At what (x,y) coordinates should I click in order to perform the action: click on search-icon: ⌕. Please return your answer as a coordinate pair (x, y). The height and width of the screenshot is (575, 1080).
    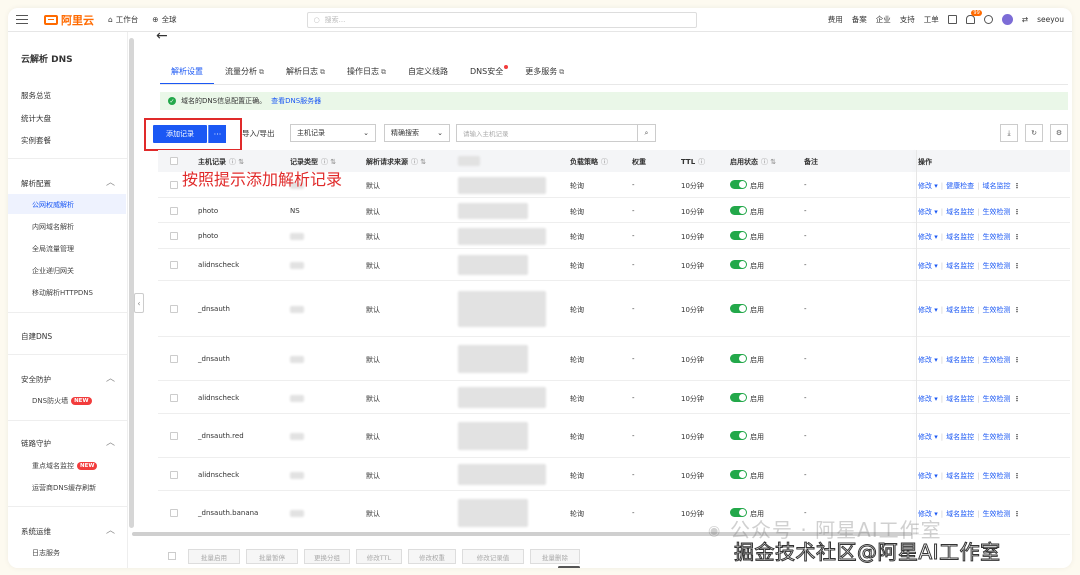
    Looking at the image, I should click on (646, 133).